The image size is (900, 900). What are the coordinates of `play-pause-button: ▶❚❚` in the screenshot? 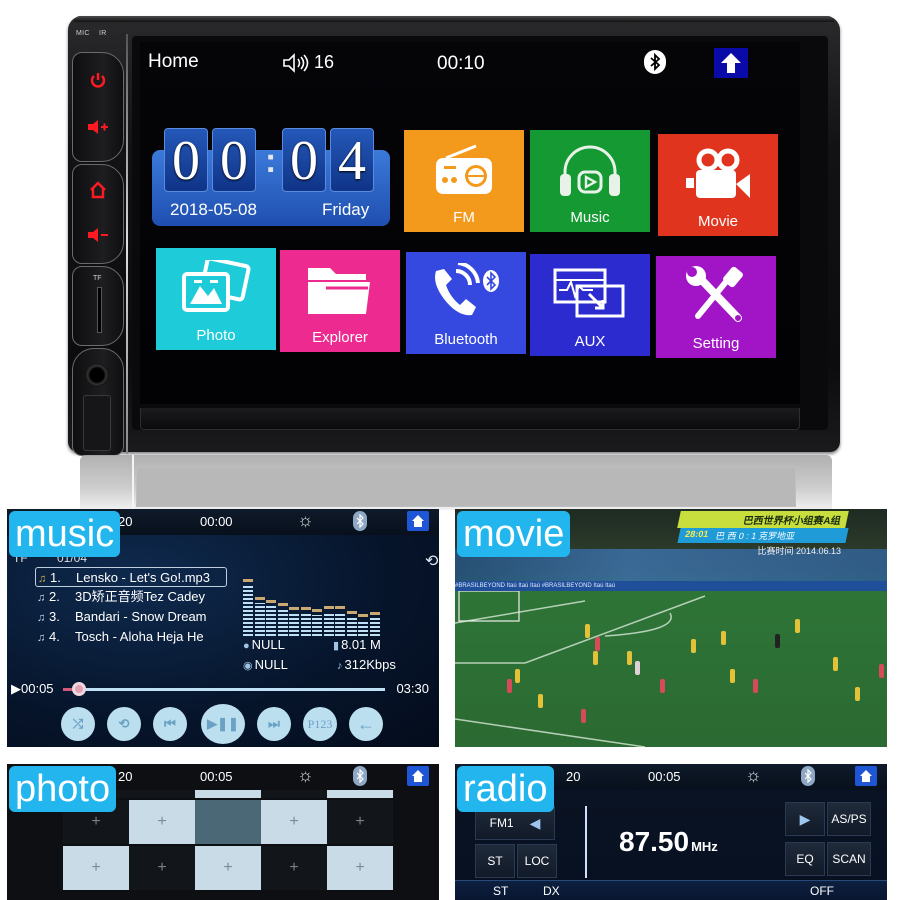 It's located at (223, 724).